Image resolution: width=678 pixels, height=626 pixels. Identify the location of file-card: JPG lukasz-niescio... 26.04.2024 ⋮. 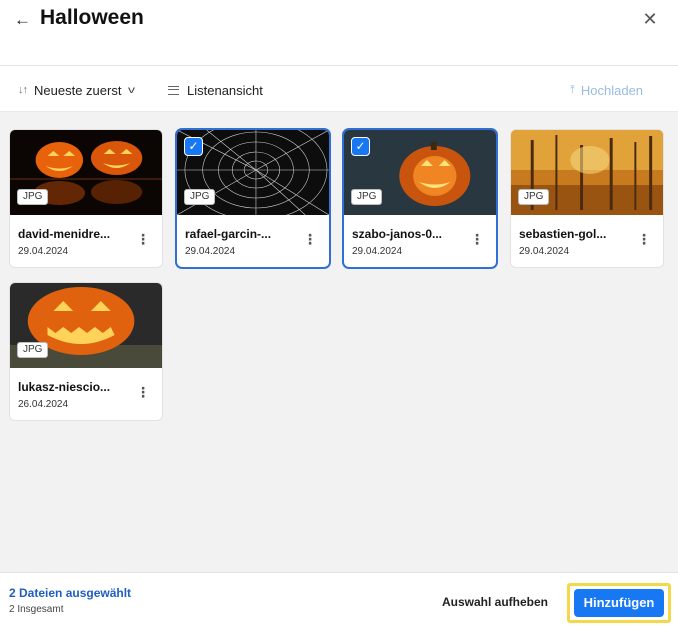
(86, 351).